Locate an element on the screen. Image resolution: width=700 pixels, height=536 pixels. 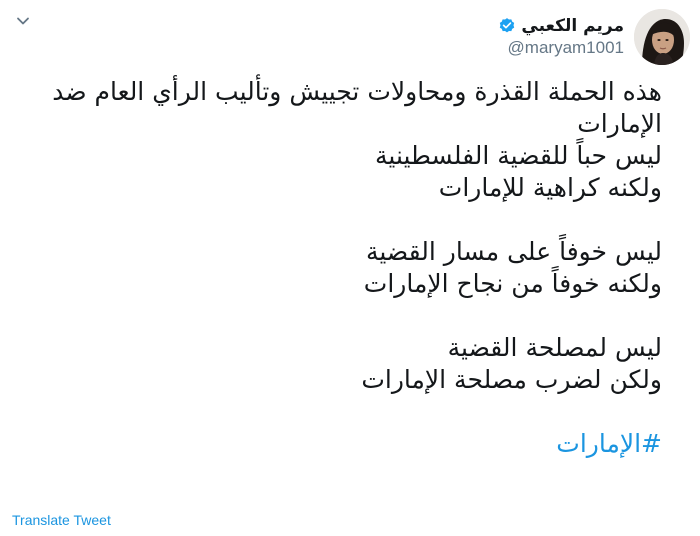
avatar-image is located at coordinates (662, 37).